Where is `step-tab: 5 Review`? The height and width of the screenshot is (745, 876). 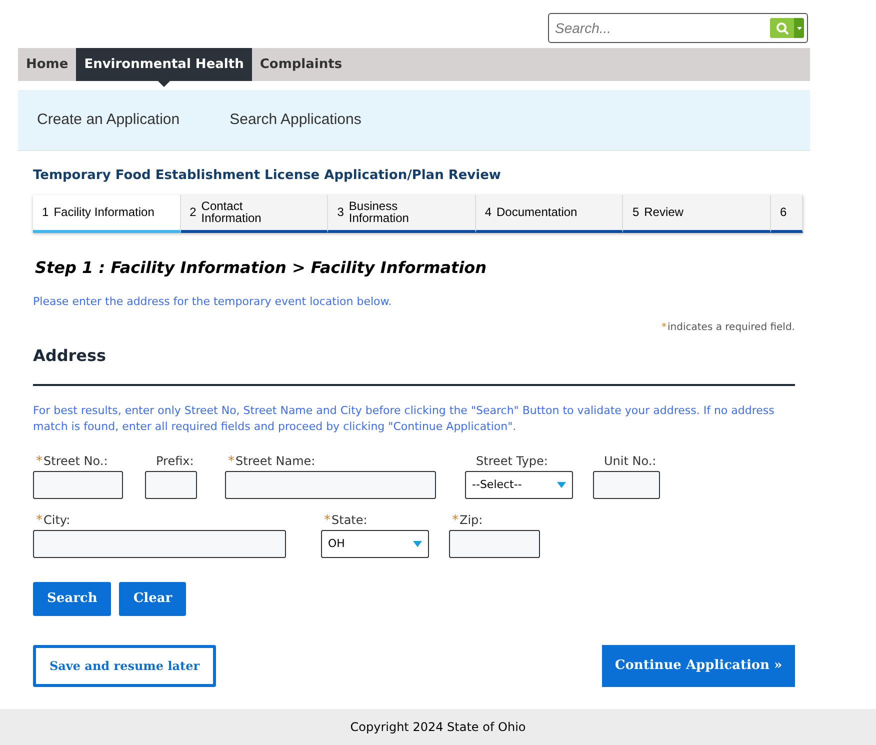 step-tab: 5 Review is located at coordinates (697, 213).